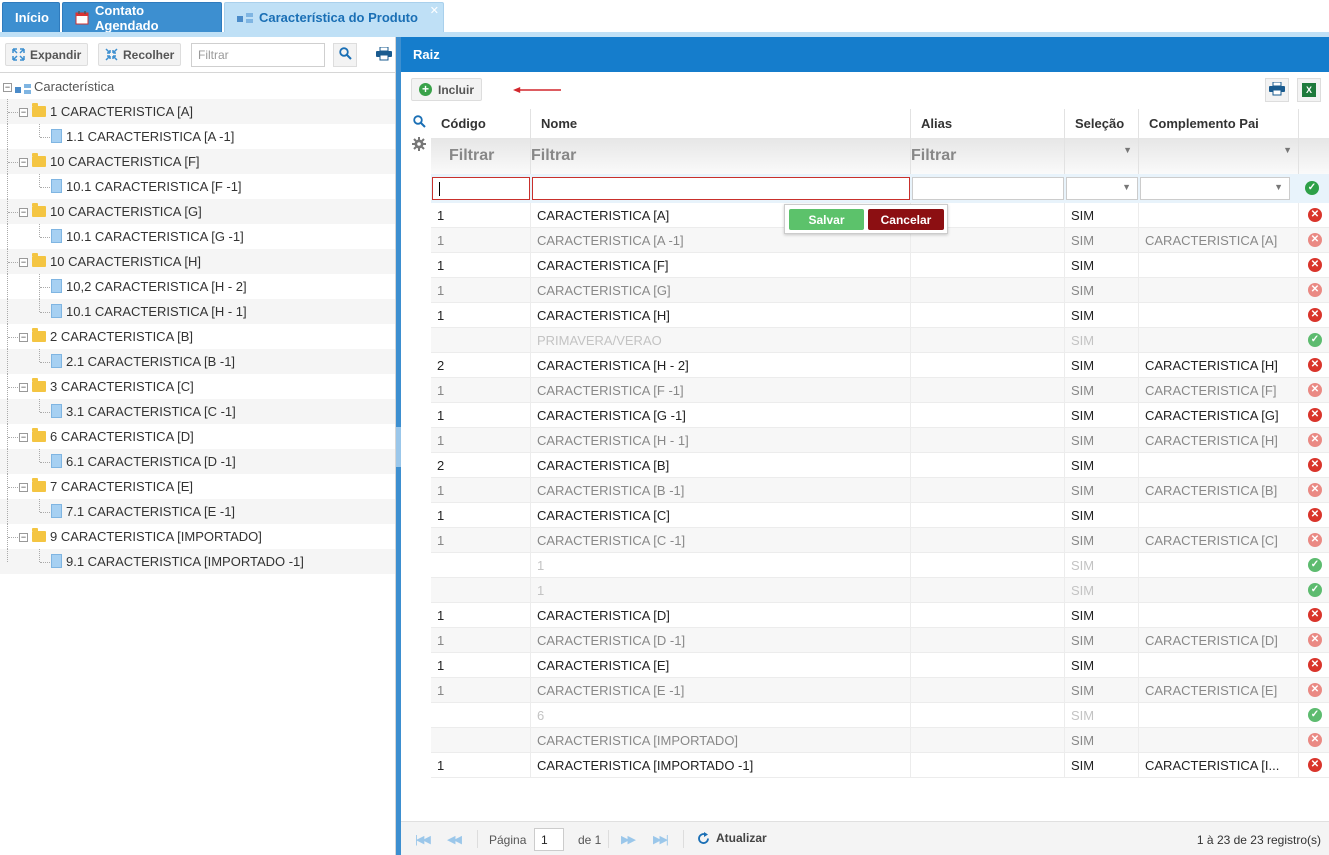  Describe the element at coordinates (1219, 123) in the screenshot. I see `column-header-complemento: Complemento Pai` at that location.